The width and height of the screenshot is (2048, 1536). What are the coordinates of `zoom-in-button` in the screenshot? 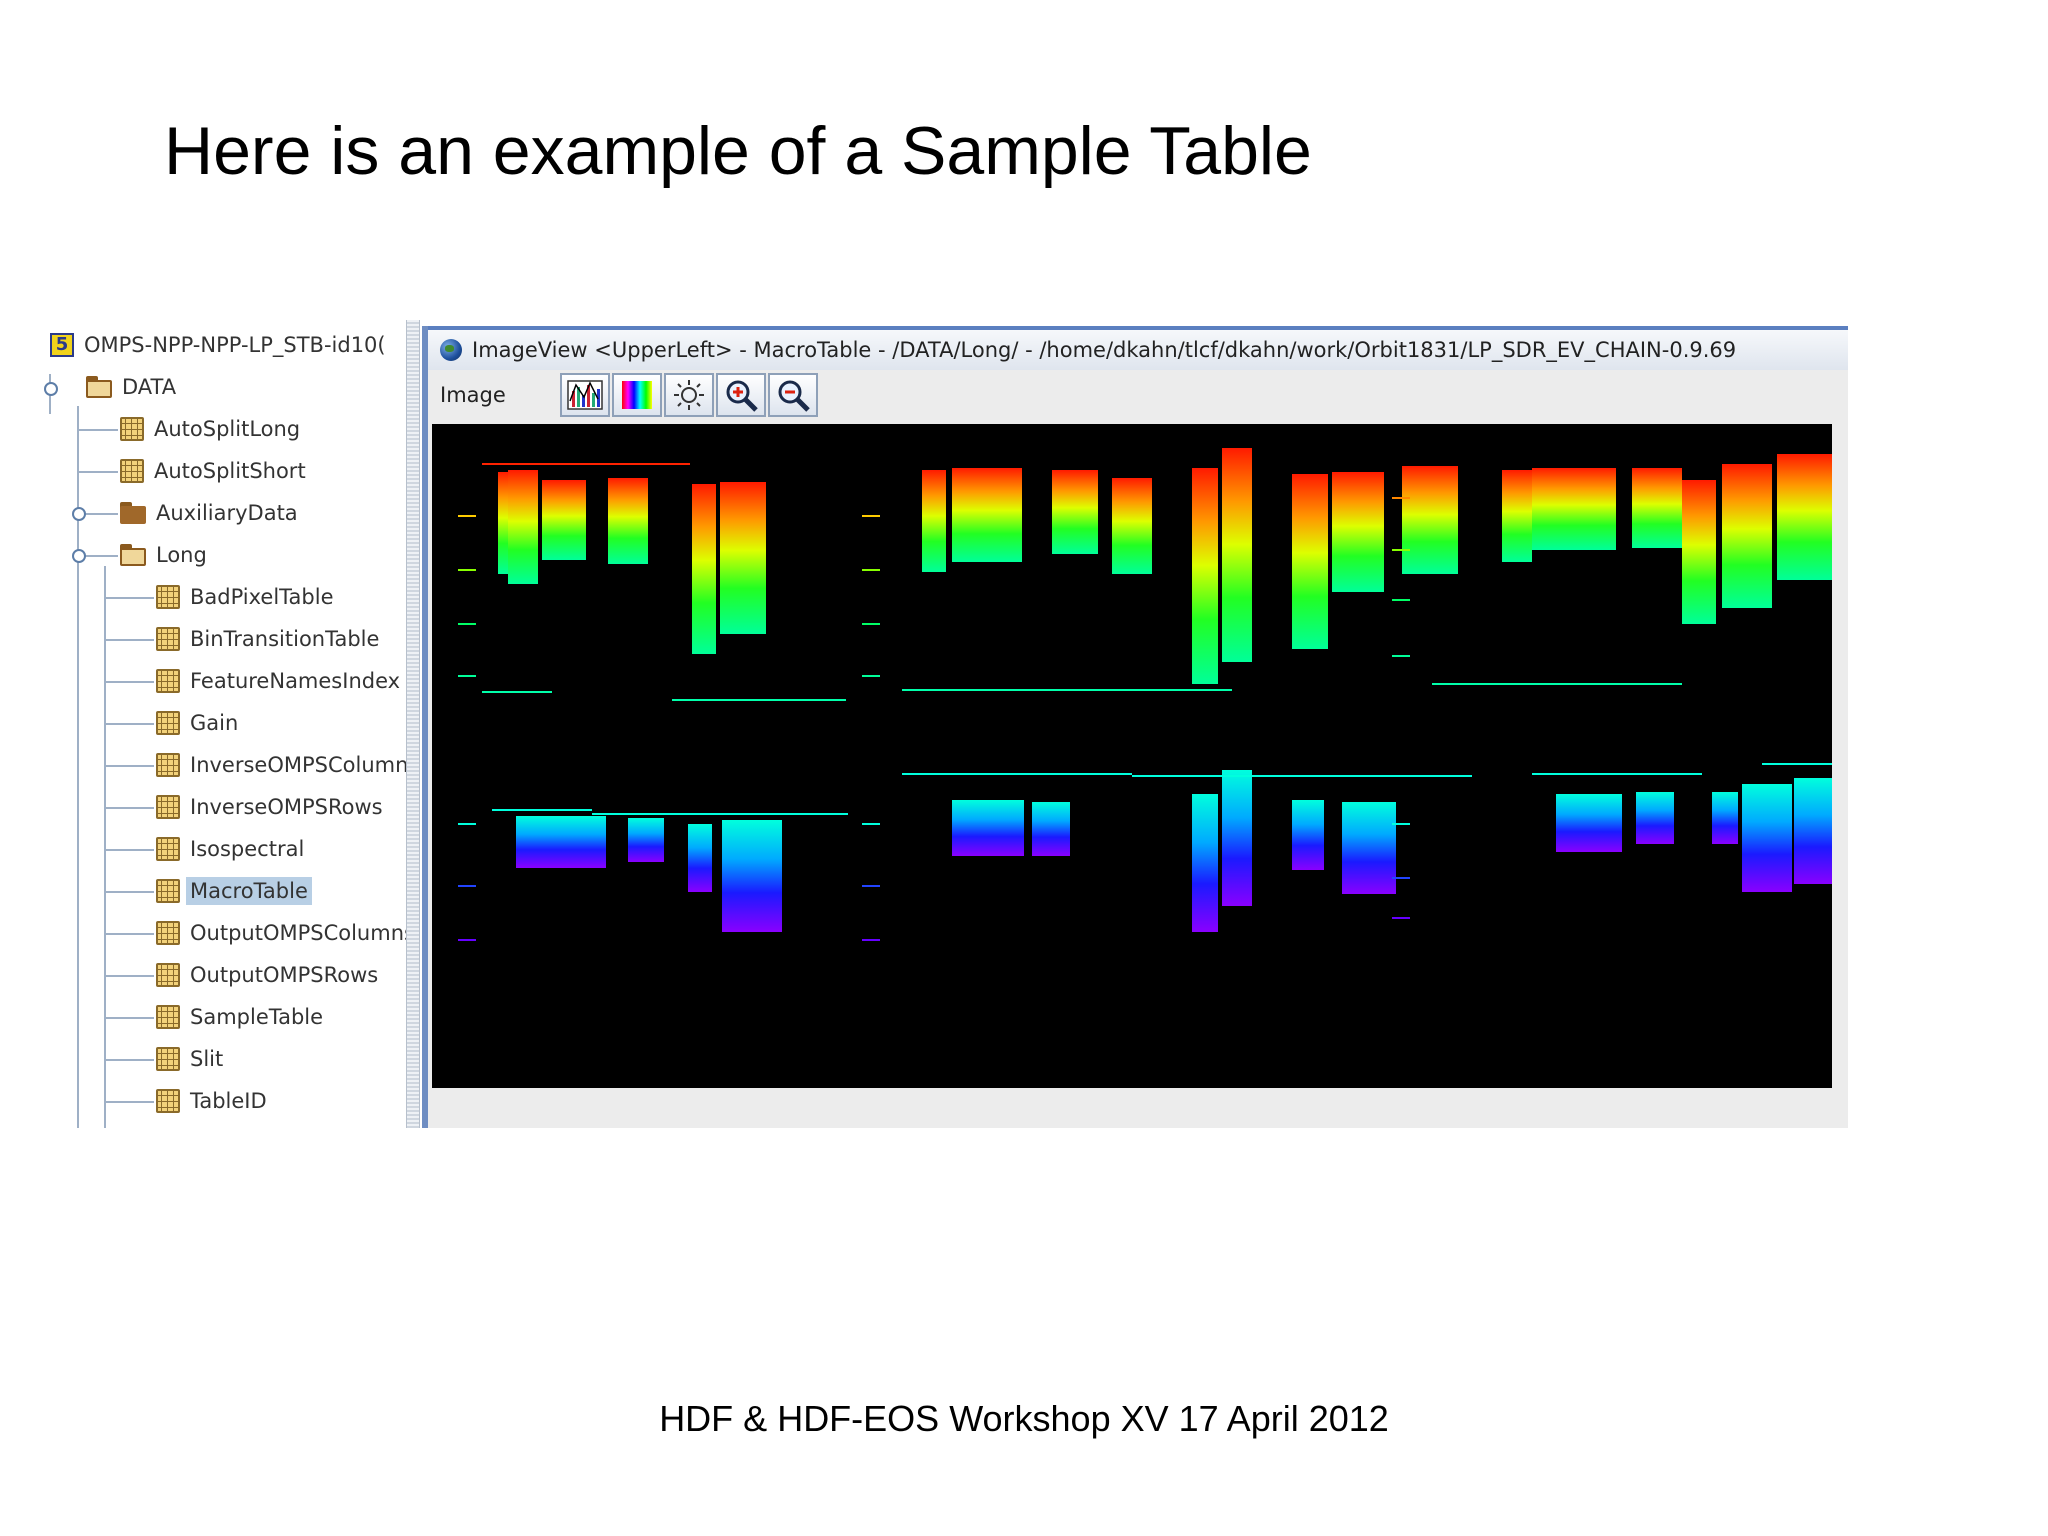 It's located at (741, 395).